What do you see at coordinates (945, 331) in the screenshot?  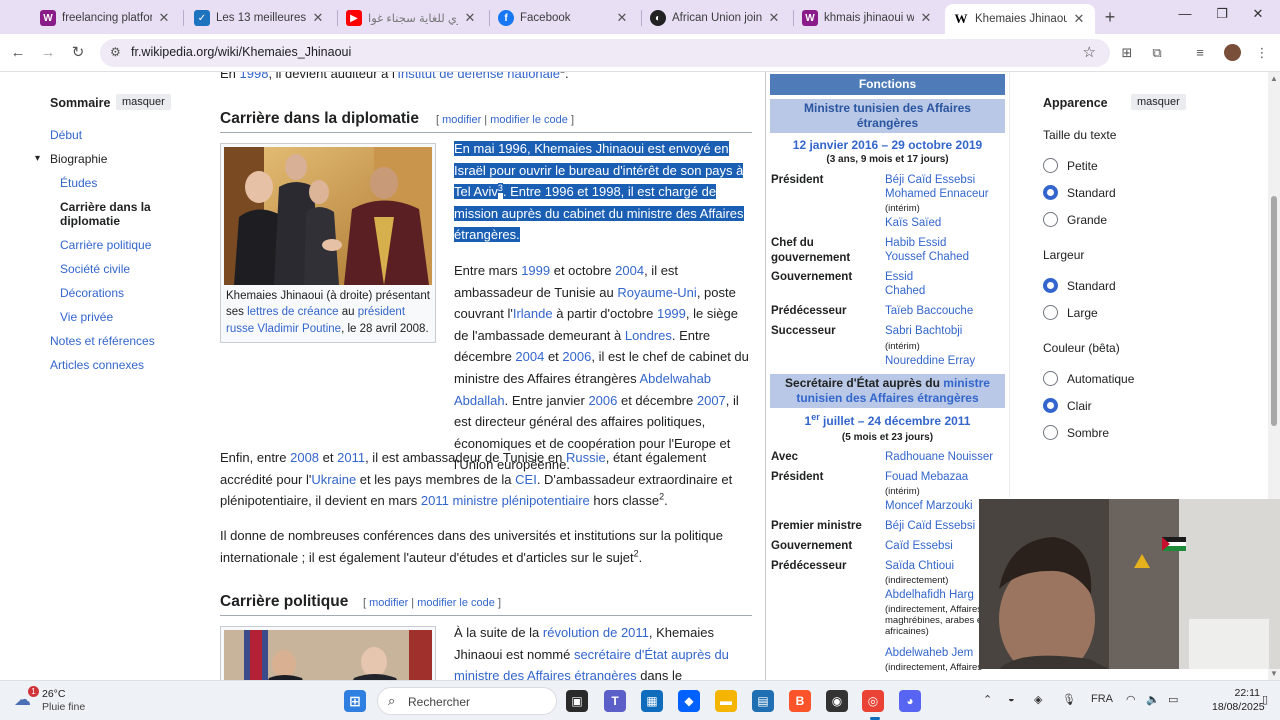 I see `infobox-value: Sabri Bachtobji` at bounding box center [945, 331].